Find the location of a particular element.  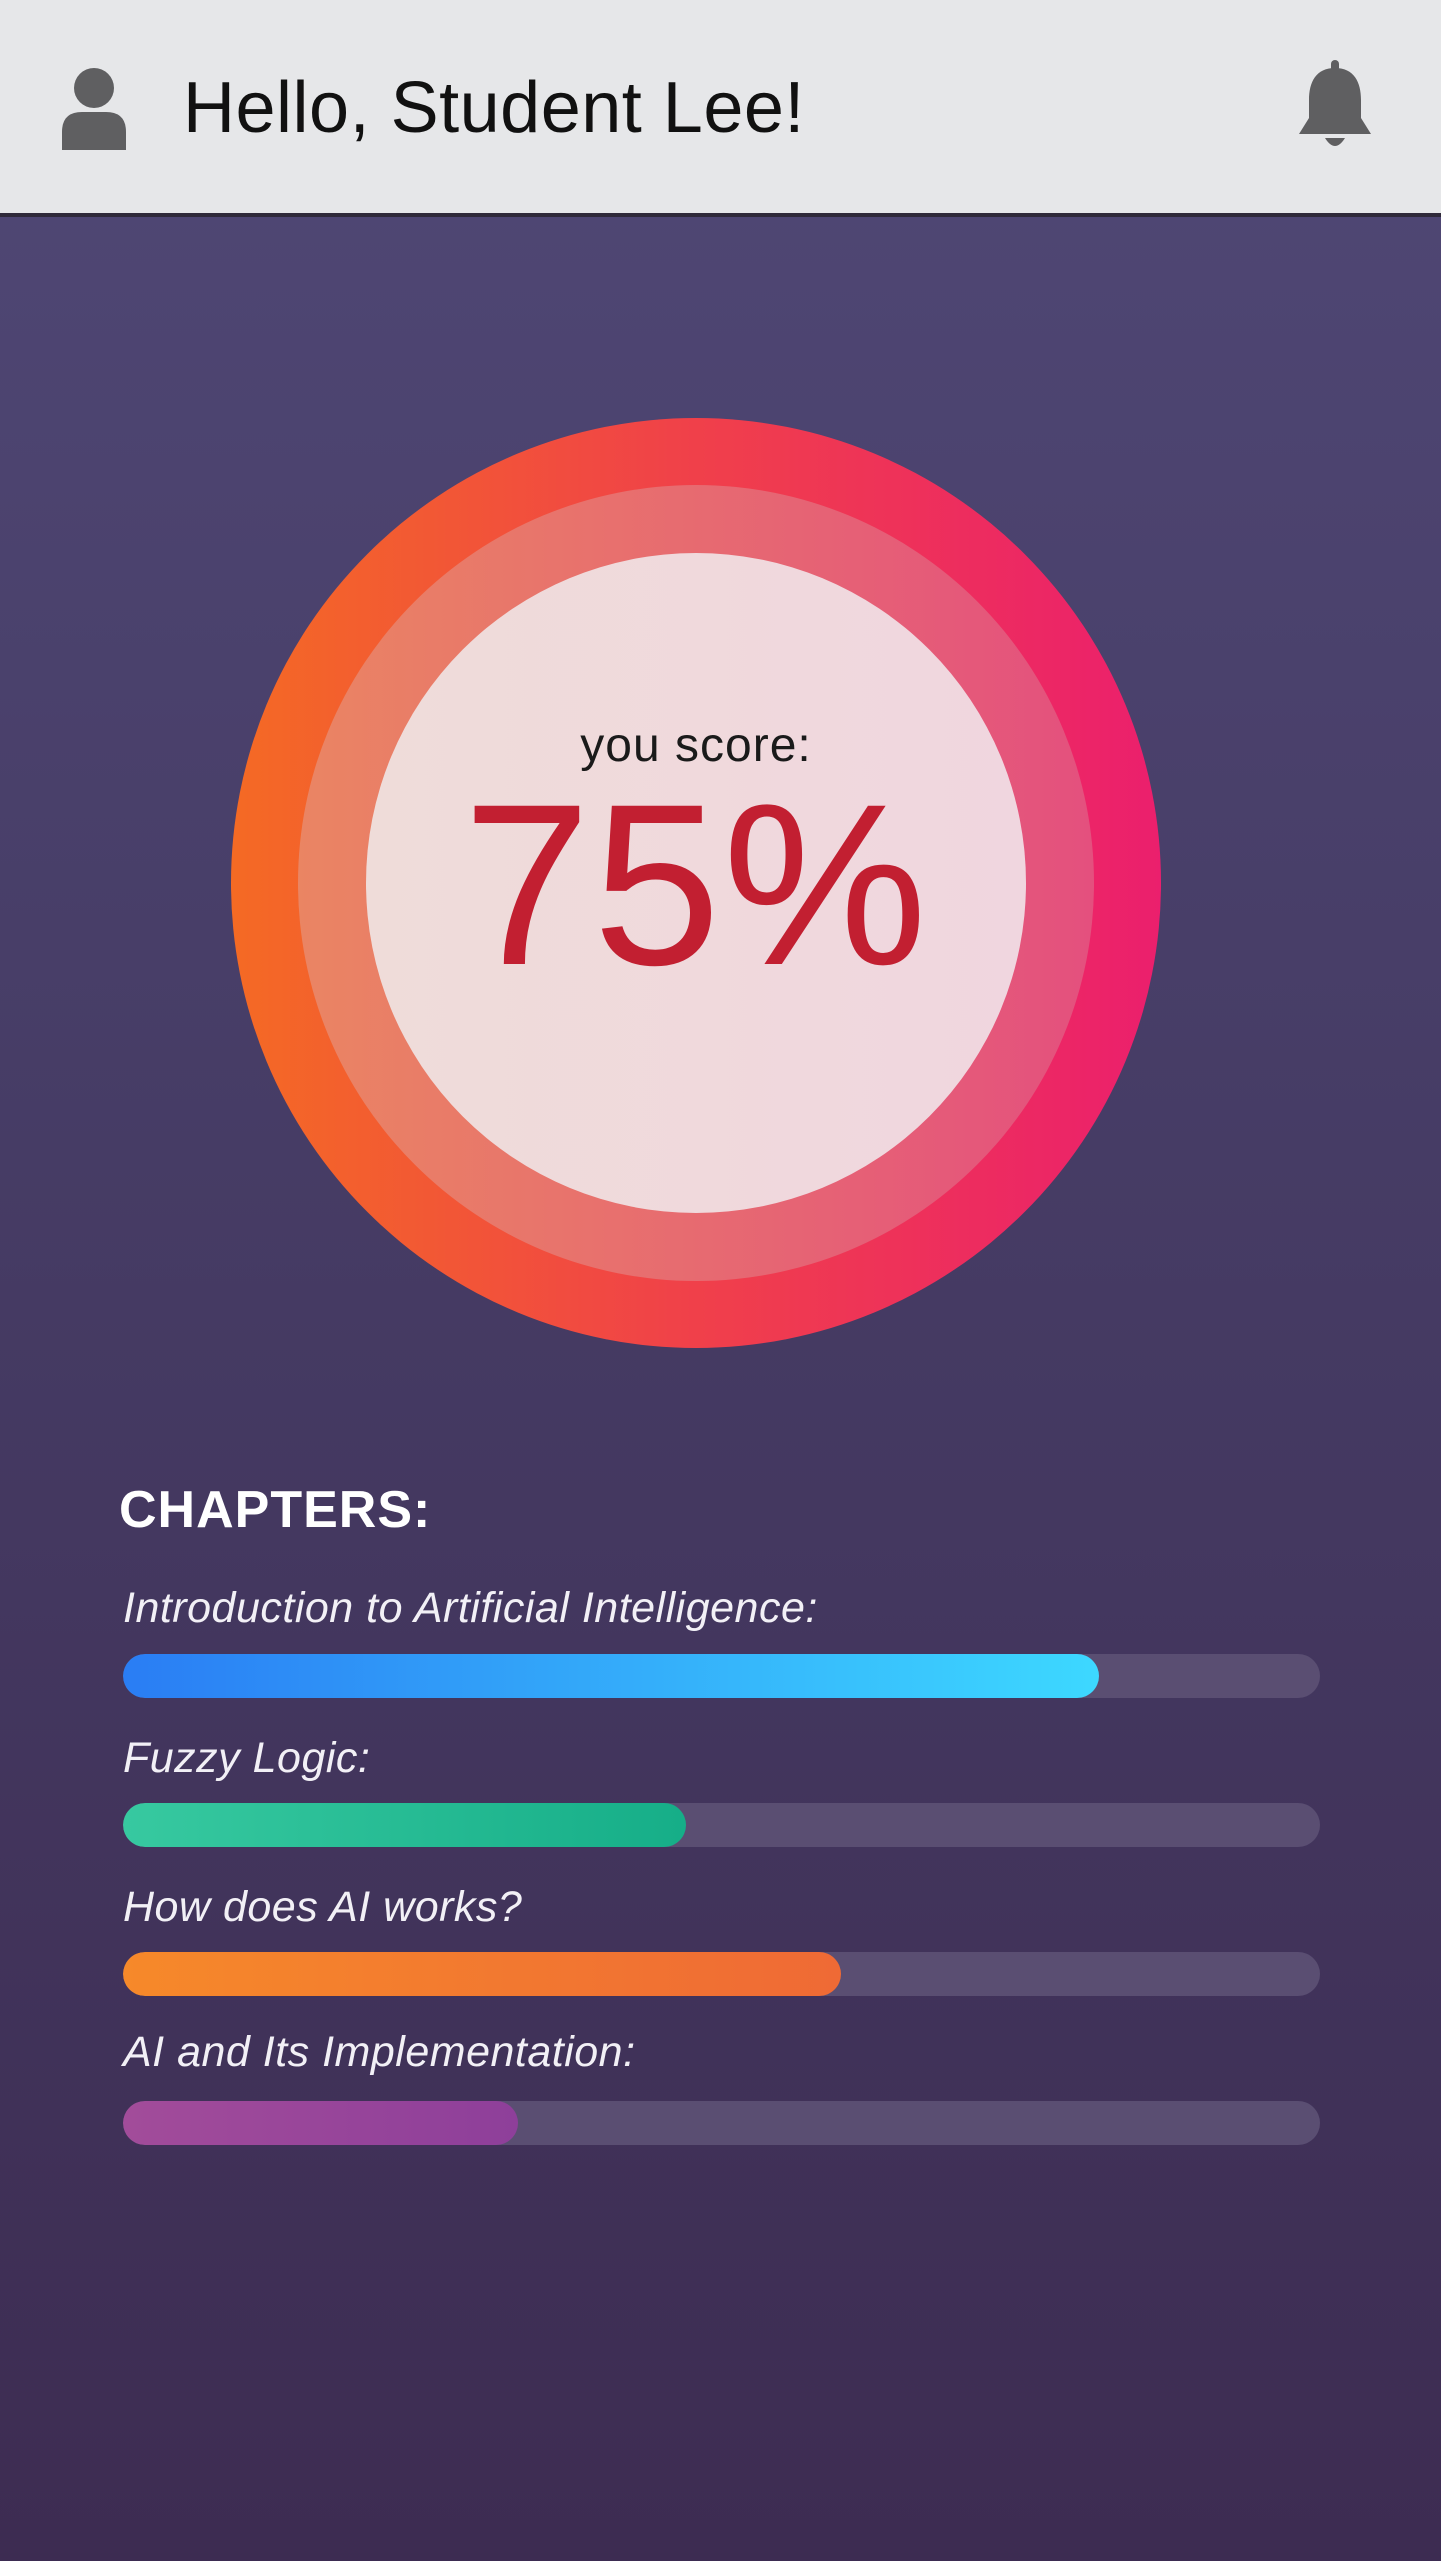

score-value: 75% is located at coordinates (696, 884).